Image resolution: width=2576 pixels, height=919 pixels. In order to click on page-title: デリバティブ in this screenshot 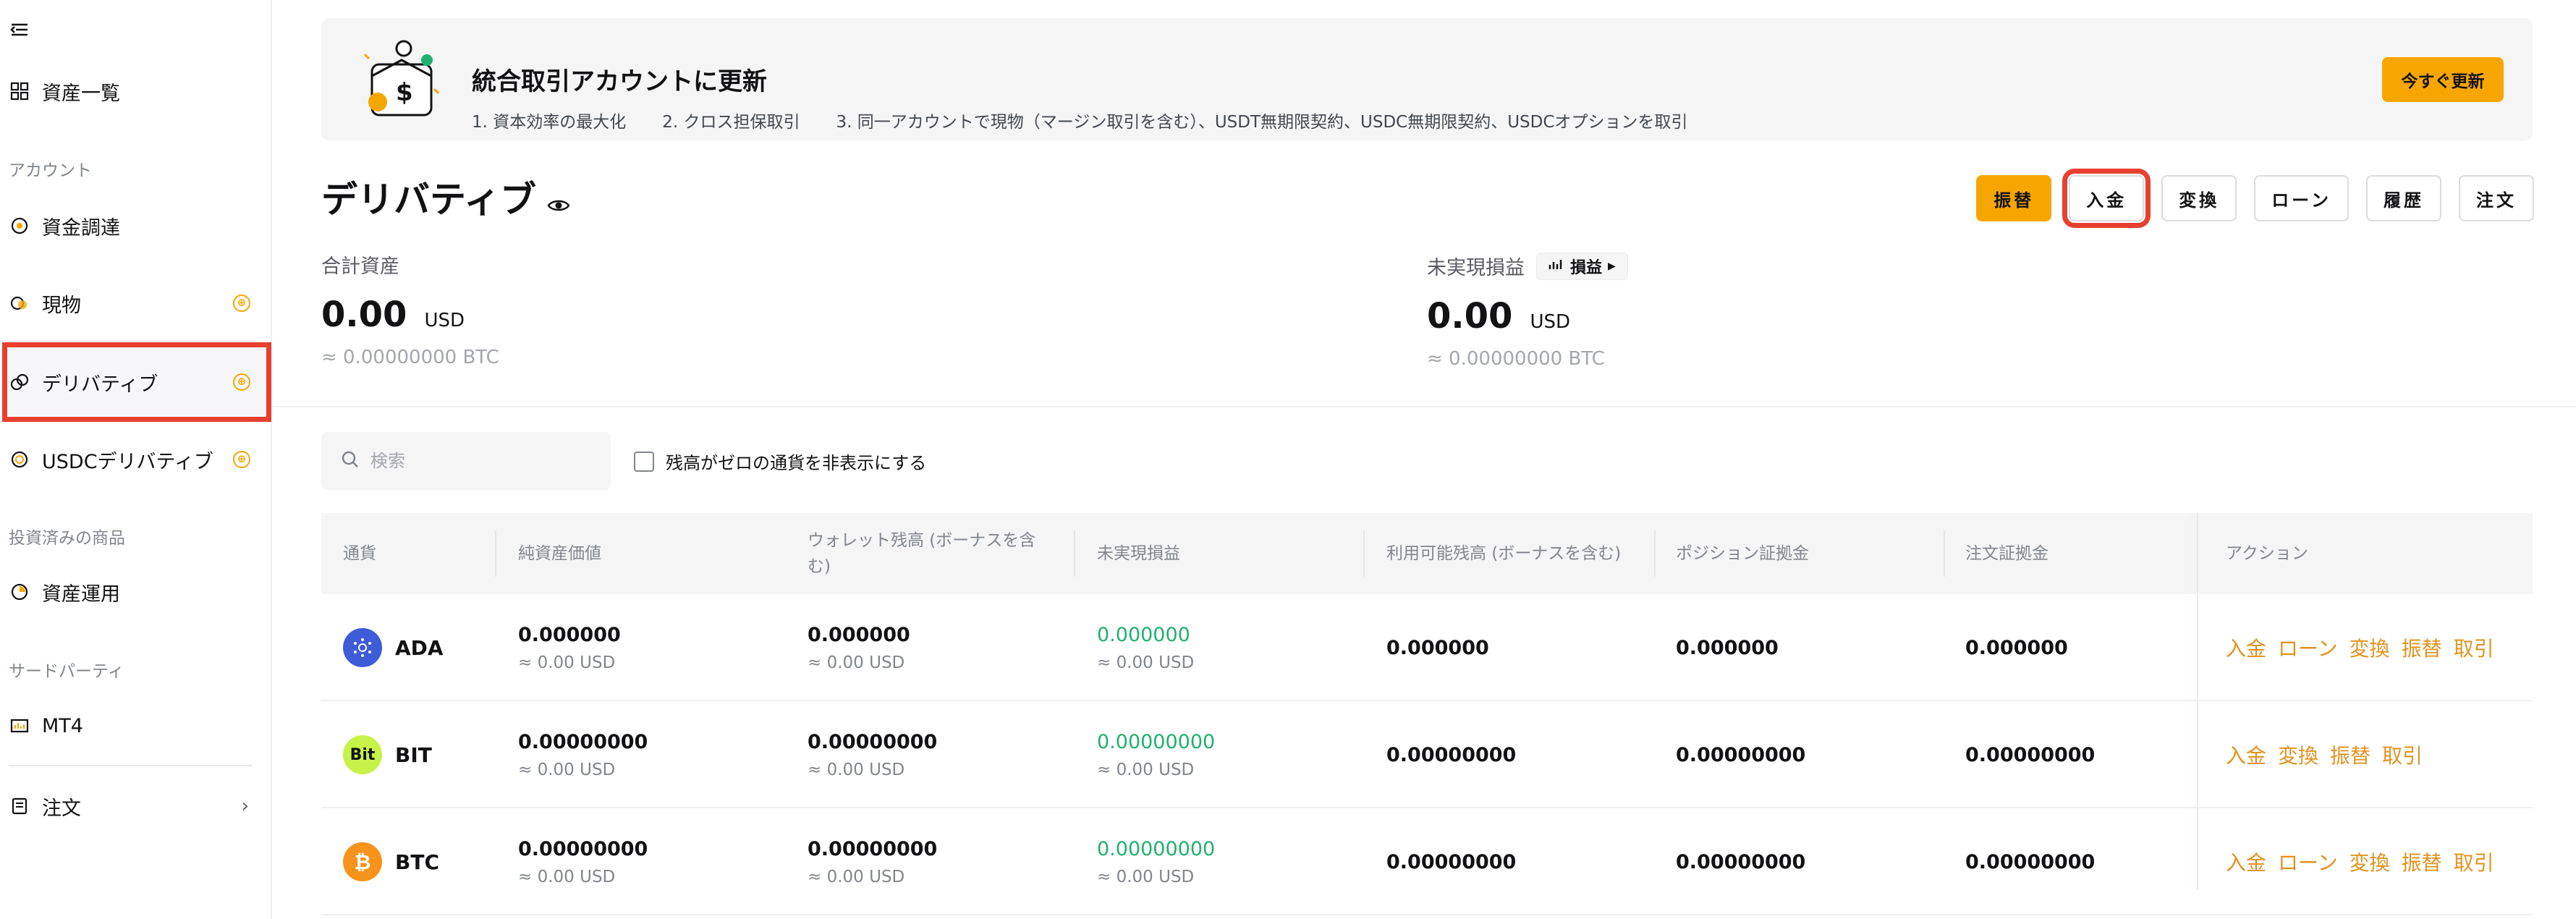, I will do `click(446, 197)`.